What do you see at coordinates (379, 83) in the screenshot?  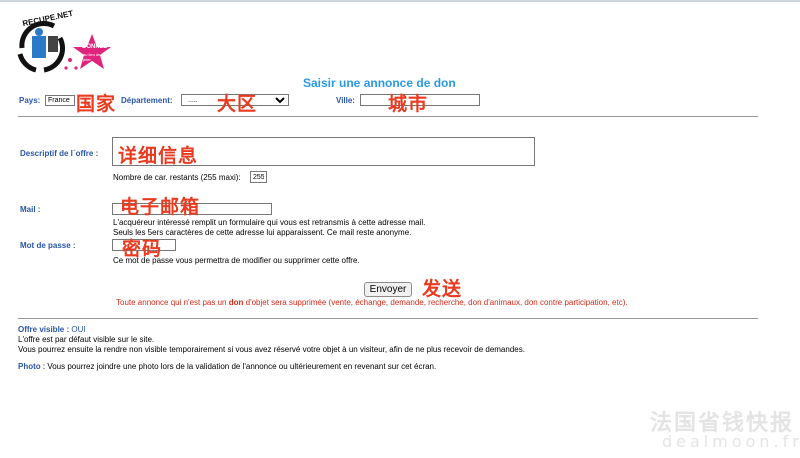 I see `page-title: Saisir une annonce de don` at bounding box center [379, 83].